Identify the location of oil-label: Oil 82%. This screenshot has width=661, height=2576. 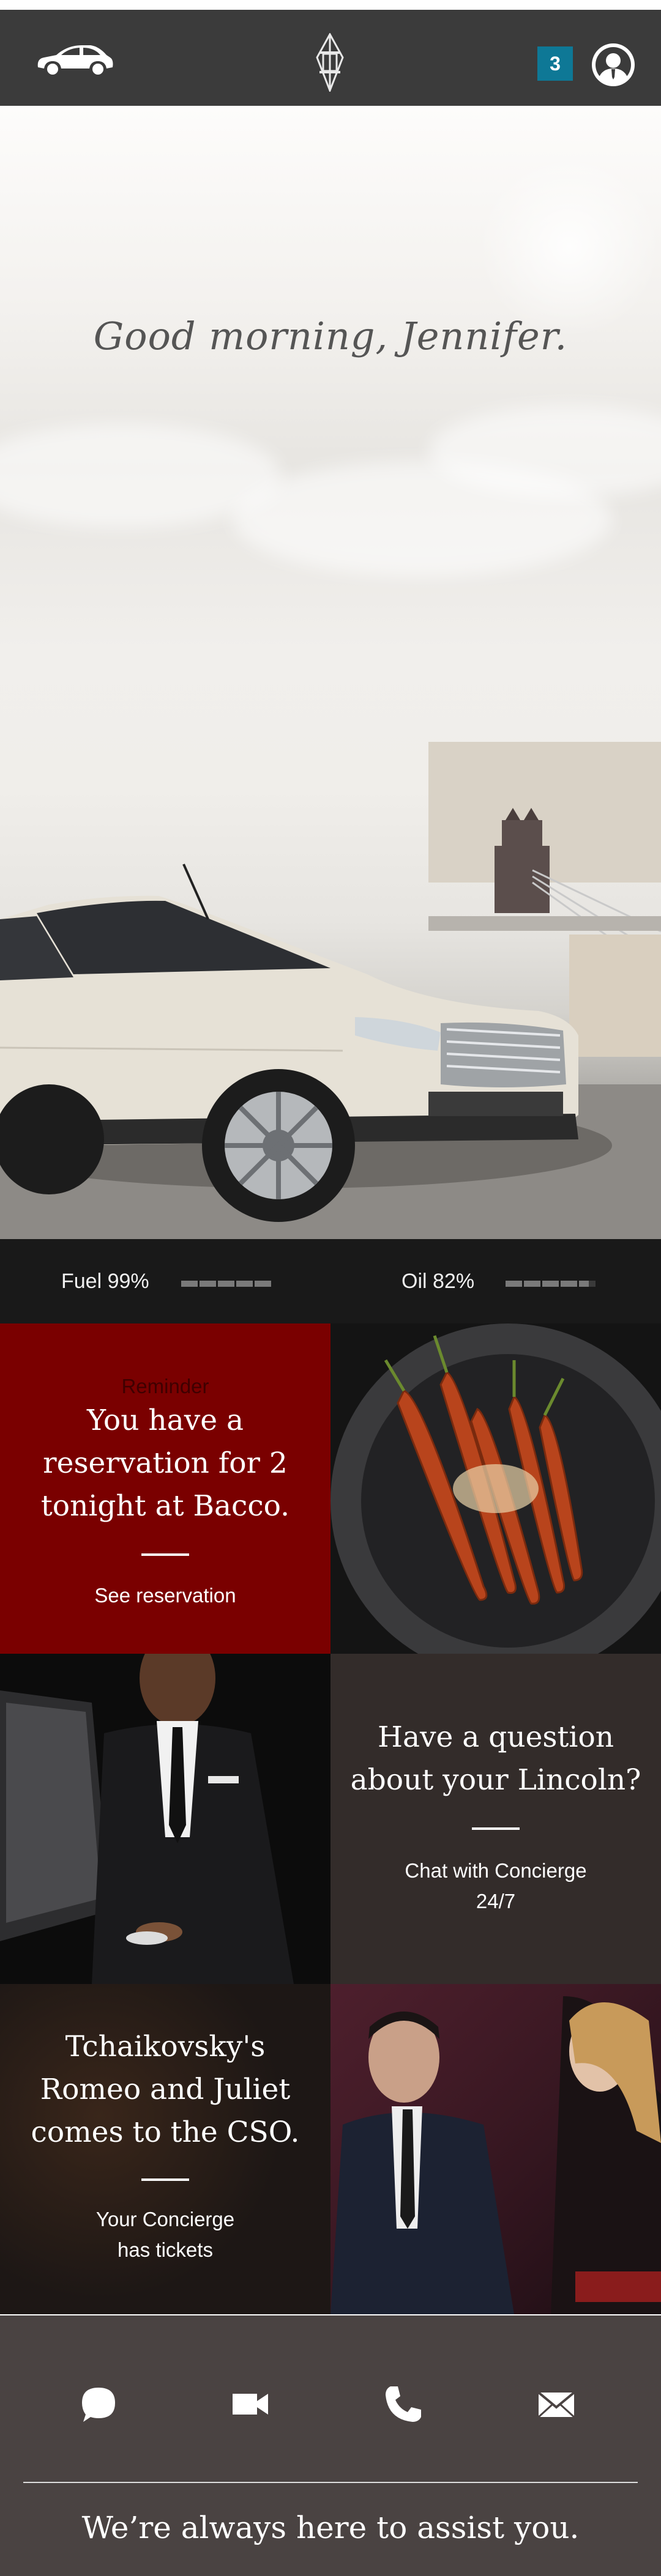
(438, 1281).